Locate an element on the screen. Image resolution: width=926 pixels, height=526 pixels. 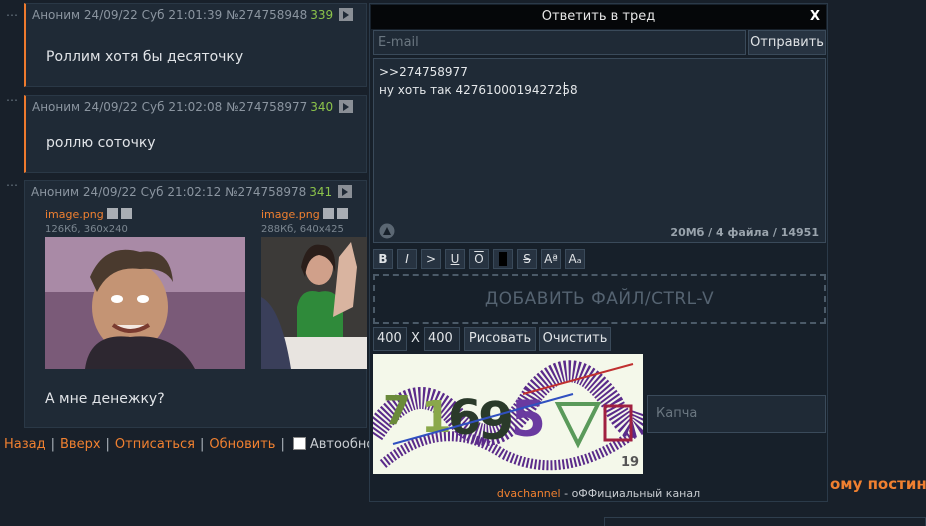
superscript-button: Aª is located at coordinates (551, 259).